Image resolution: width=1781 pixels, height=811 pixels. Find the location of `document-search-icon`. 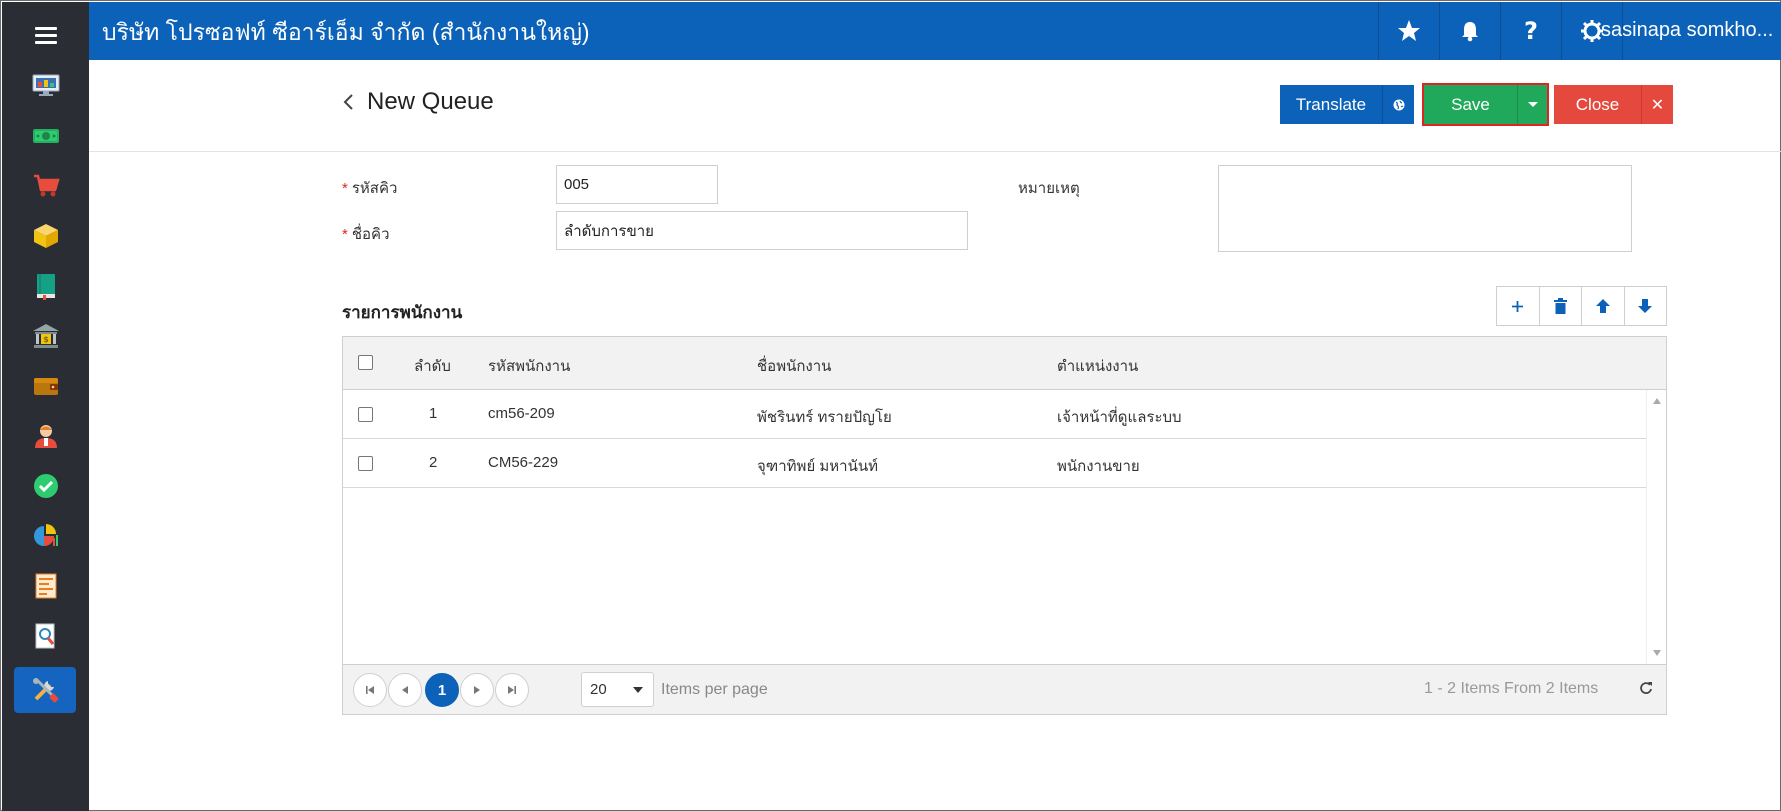

document-search-icon is located at coordinates (46, 636).